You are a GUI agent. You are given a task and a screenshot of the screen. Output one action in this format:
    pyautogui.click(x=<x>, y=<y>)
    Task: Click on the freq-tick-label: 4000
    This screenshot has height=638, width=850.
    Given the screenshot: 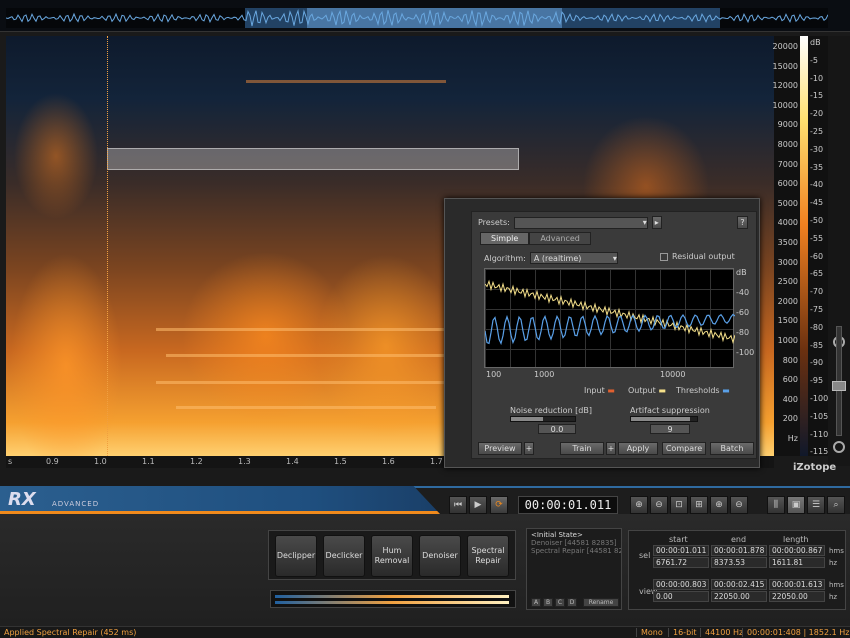 What is the action you would take?
    pyautogui.click(x=787, y=223)
    